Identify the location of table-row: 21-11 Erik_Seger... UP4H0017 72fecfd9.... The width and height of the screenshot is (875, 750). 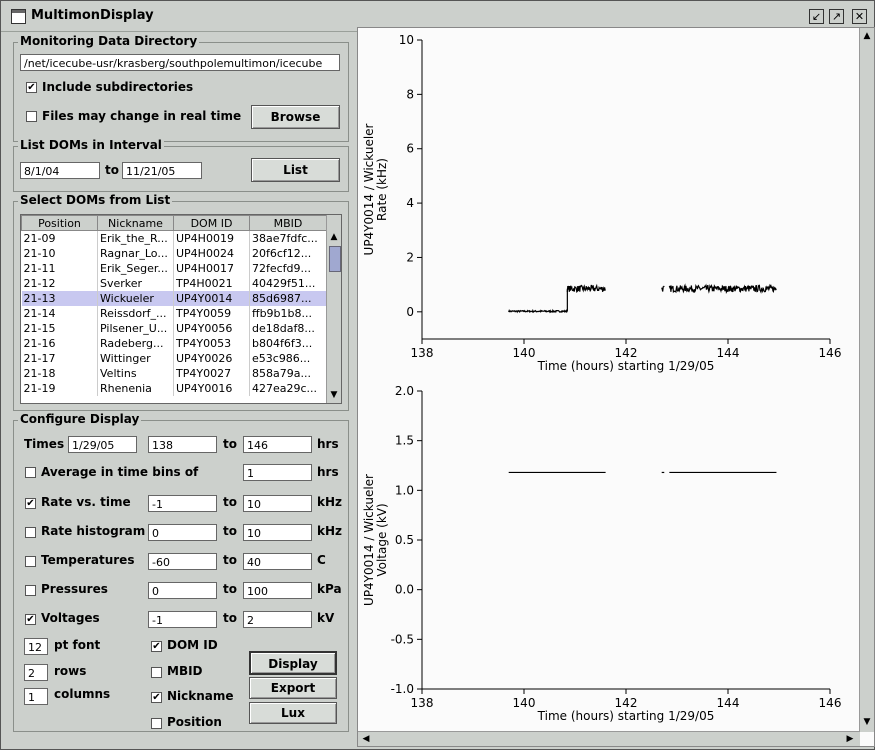
(174, 268).